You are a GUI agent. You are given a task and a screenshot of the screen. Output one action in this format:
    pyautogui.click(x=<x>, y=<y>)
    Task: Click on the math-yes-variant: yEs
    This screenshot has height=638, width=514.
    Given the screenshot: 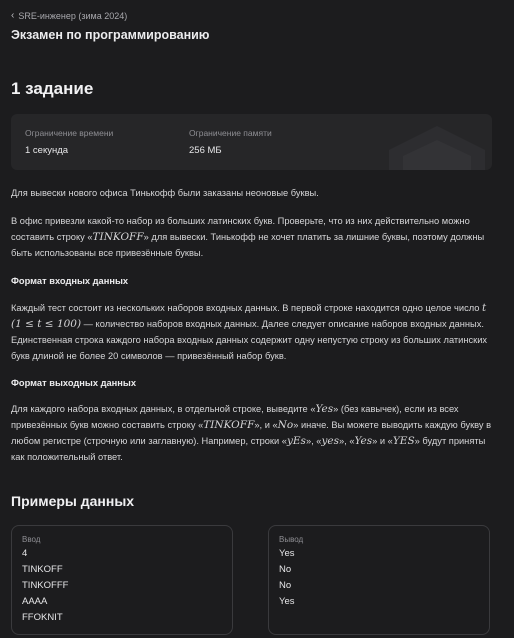 What is the action you would take?
    pyautogui.click(x=296, y=441)
    